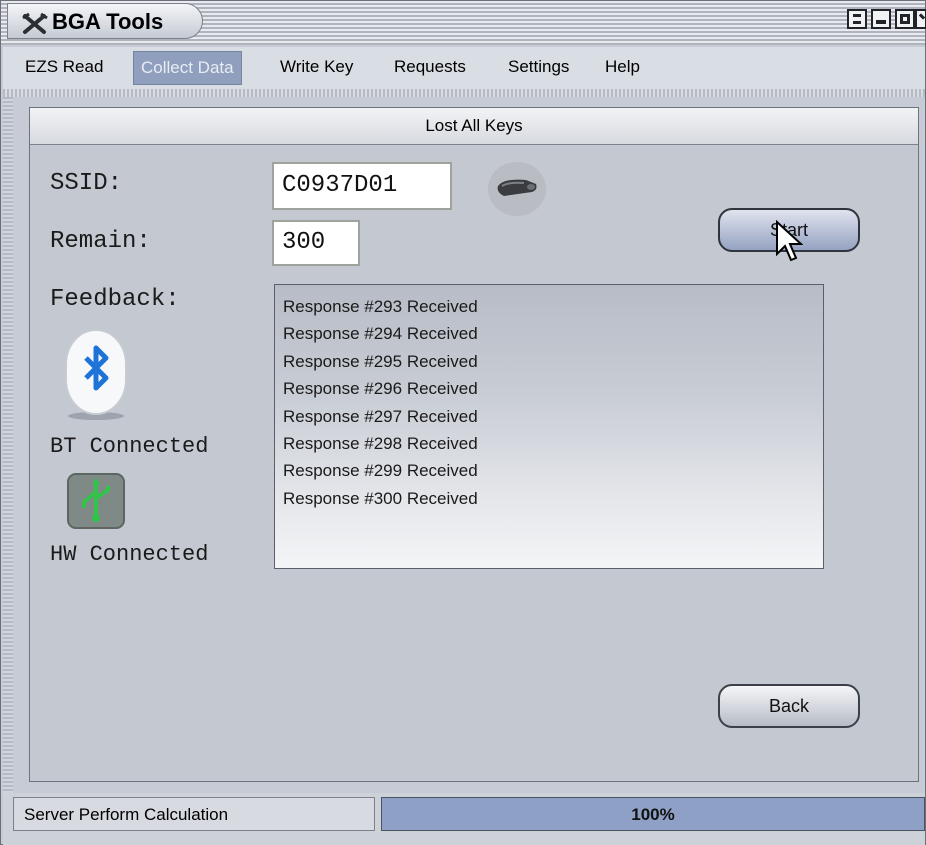 The image size is (926, 845). I want to click on tools-icon, so click(35, 23).